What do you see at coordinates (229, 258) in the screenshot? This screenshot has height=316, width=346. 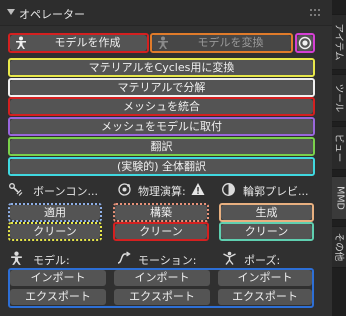 I see `pose-icon` at bounding box center [229, 258].